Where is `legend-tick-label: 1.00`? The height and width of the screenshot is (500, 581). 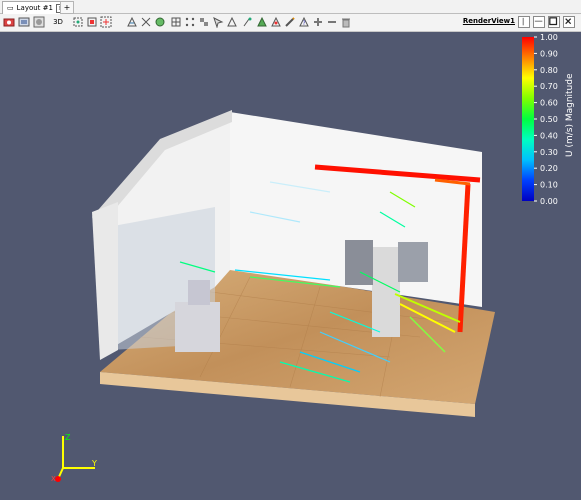
legend-tick-label: 1.00 is located at coordinates (549, 37).